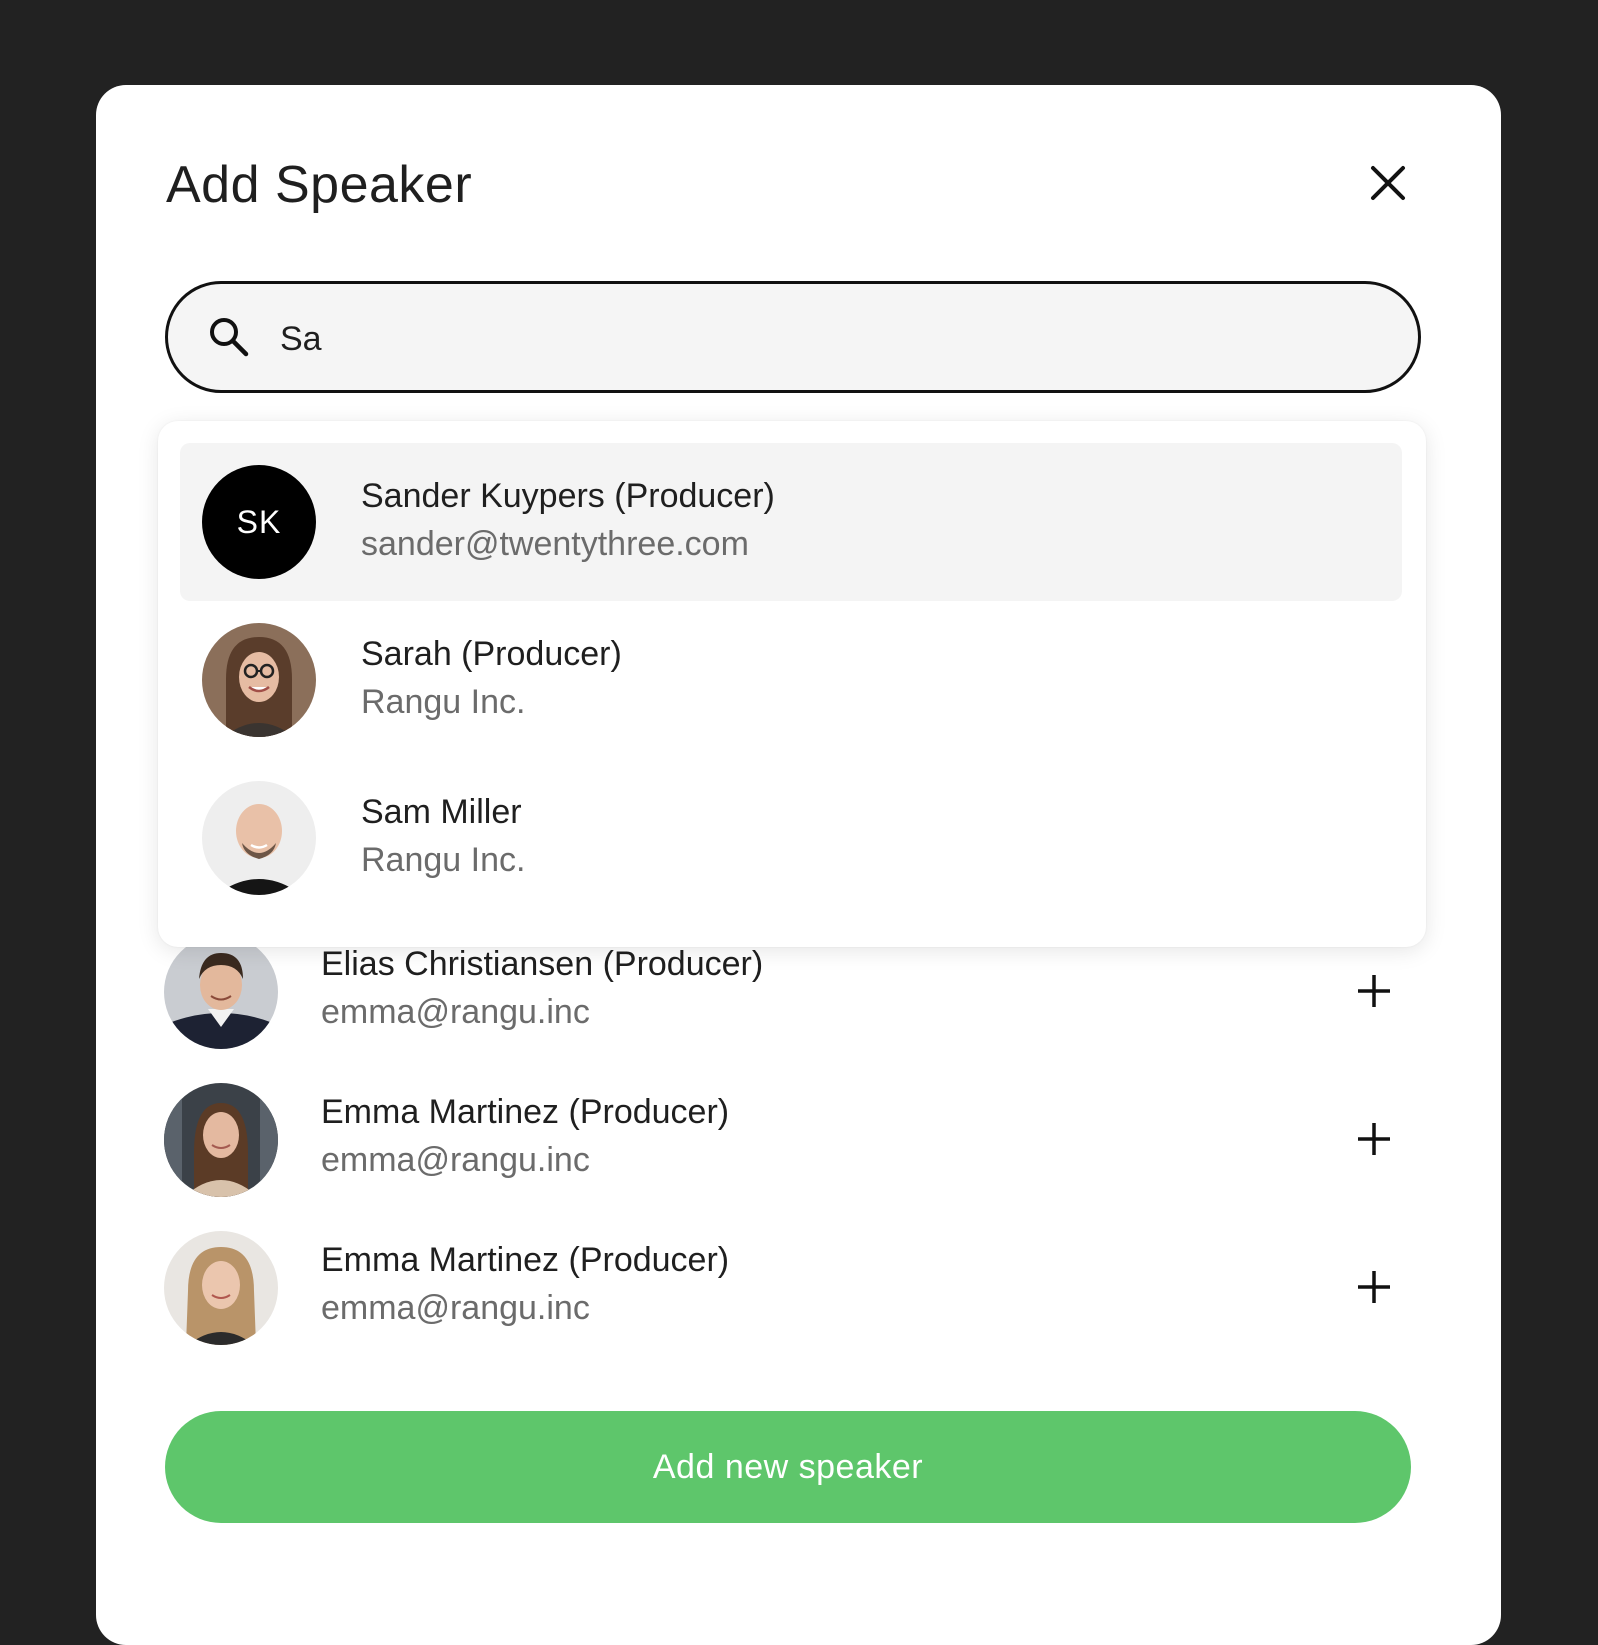  What do you see at coordinates (491, 654) in the screenshot?
I see `suggestion-name: Sarah (Producer)` at bounding box center [491, 654].